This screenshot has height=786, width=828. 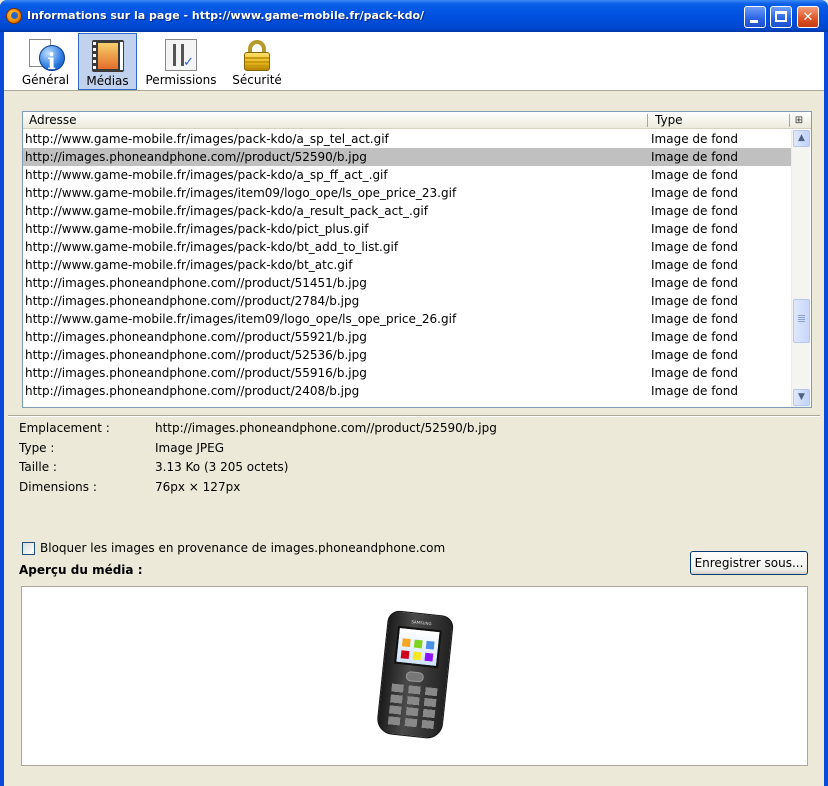 I want to click on phone-body: SAMSUNG, so click(x=415, y=674).